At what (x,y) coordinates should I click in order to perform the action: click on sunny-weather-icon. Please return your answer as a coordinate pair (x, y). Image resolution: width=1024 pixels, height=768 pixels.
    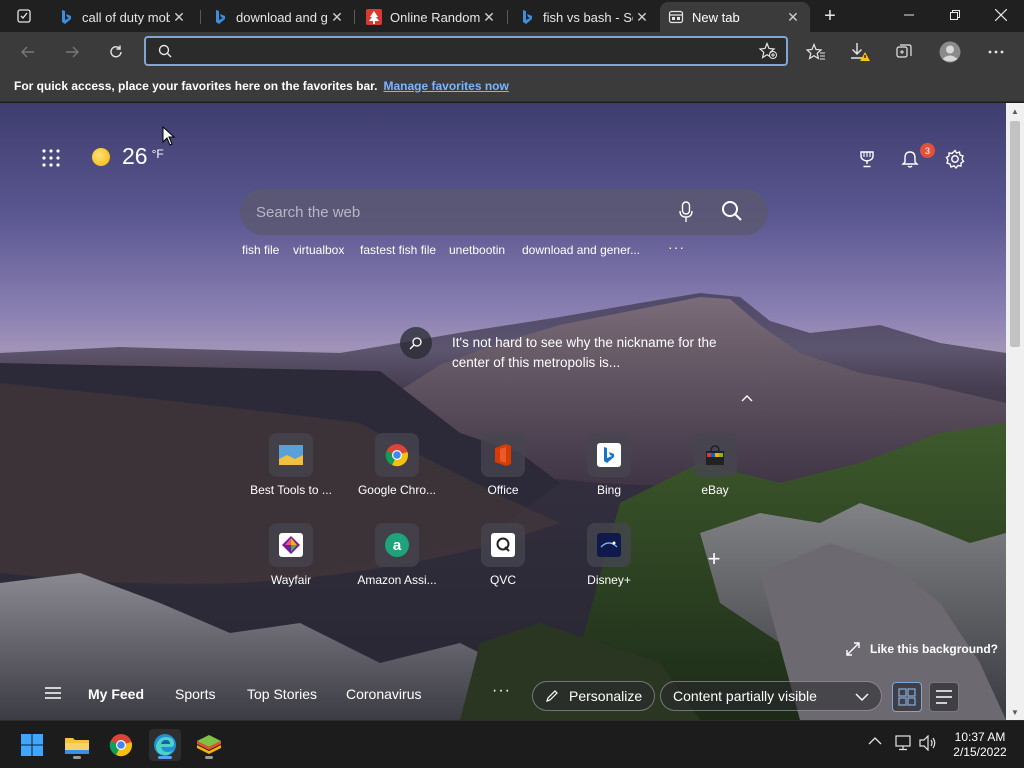
    Looking at the image, I should click on (101, 156).